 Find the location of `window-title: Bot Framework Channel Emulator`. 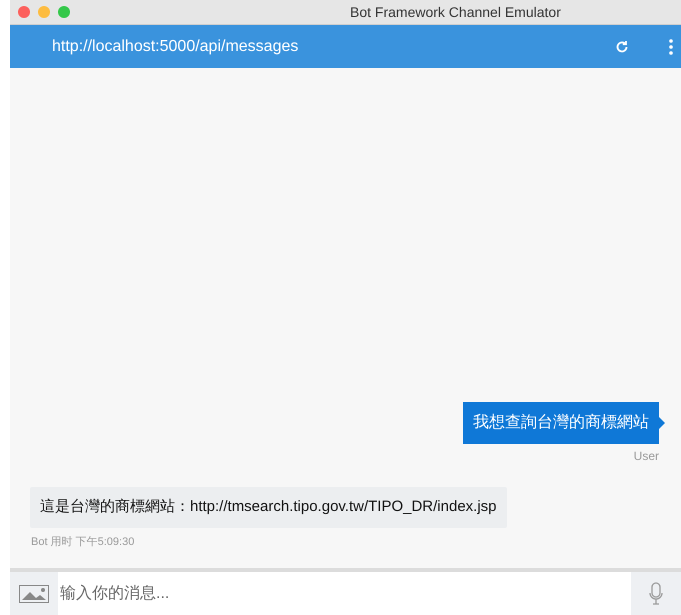

window-title: Bot Framework Channel Emulator is located at coordinates (455, 12).